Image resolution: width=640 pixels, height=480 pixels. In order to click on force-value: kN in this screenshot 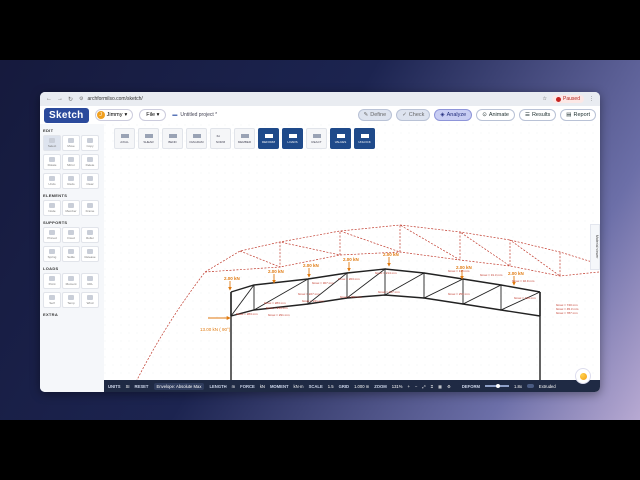, I will do `click(262, 386)`.